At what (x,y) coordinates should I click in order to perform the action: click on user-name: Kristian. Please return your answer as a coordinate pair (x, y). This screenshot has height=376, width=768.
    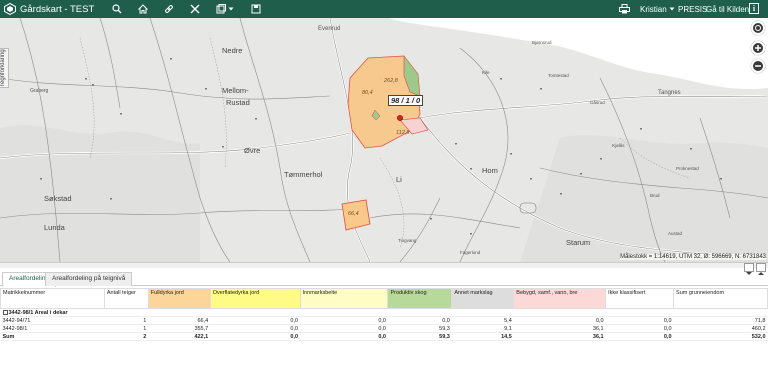
    Looking at the image, I should click on (653, 9).